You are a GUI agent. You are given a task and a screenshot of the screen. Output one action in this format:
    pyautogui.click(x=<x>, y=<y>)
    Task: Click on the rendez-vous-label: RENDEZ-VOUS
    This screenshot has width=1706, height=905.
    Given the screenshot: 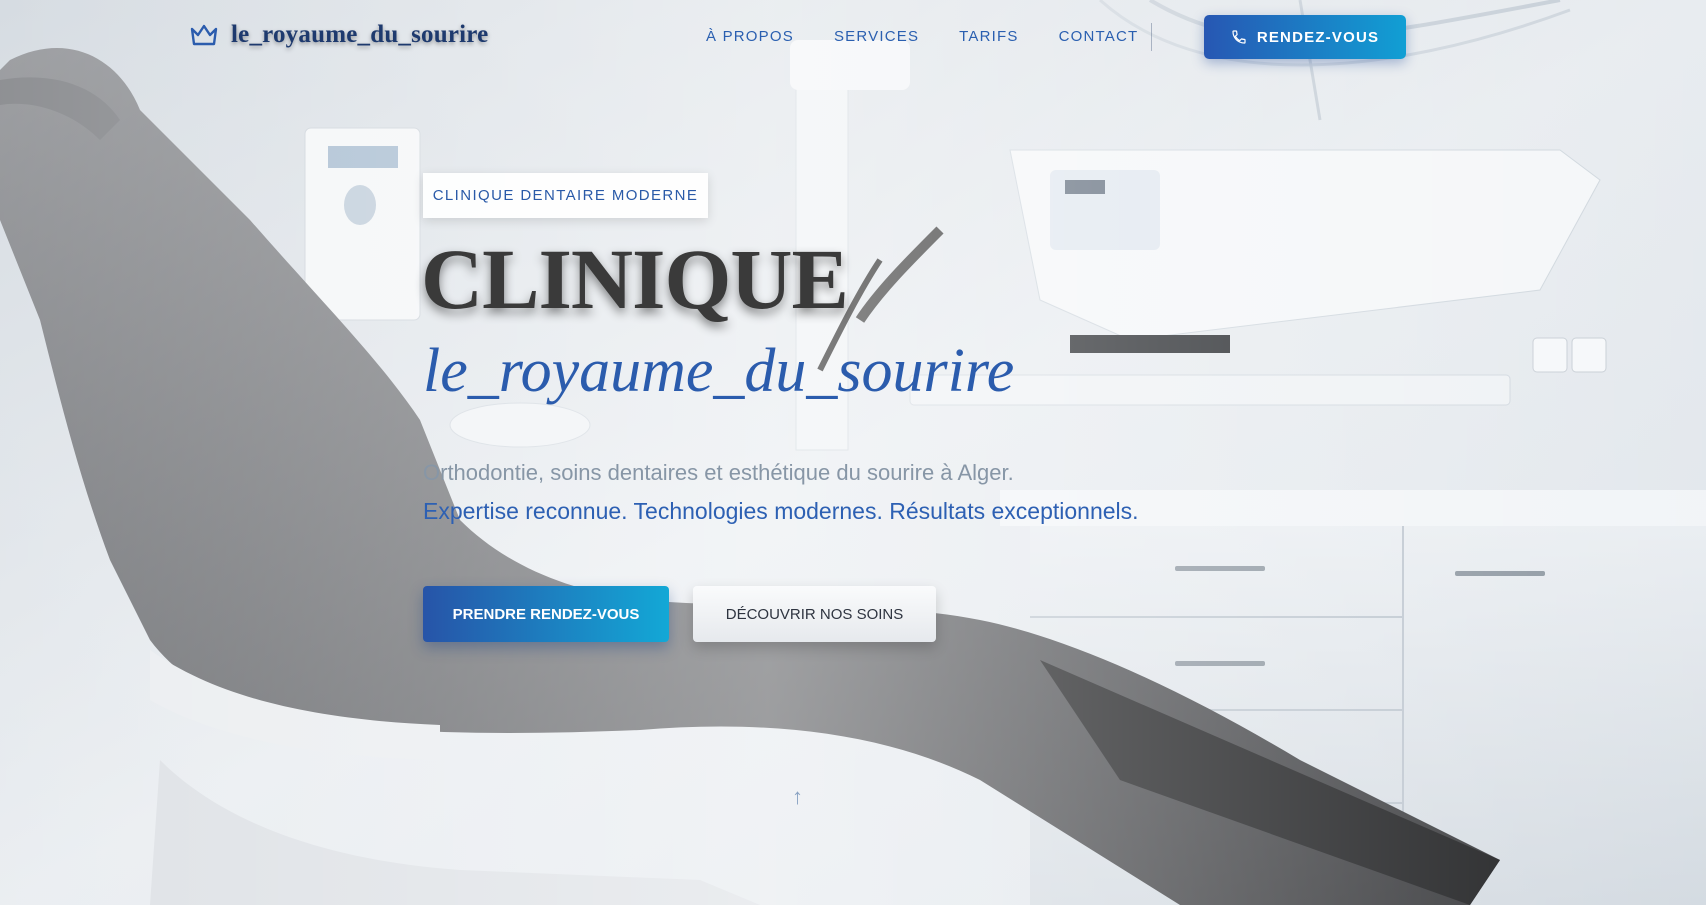 What is the action you would take?
    pyautogui.click(x=1318, y=37)
    